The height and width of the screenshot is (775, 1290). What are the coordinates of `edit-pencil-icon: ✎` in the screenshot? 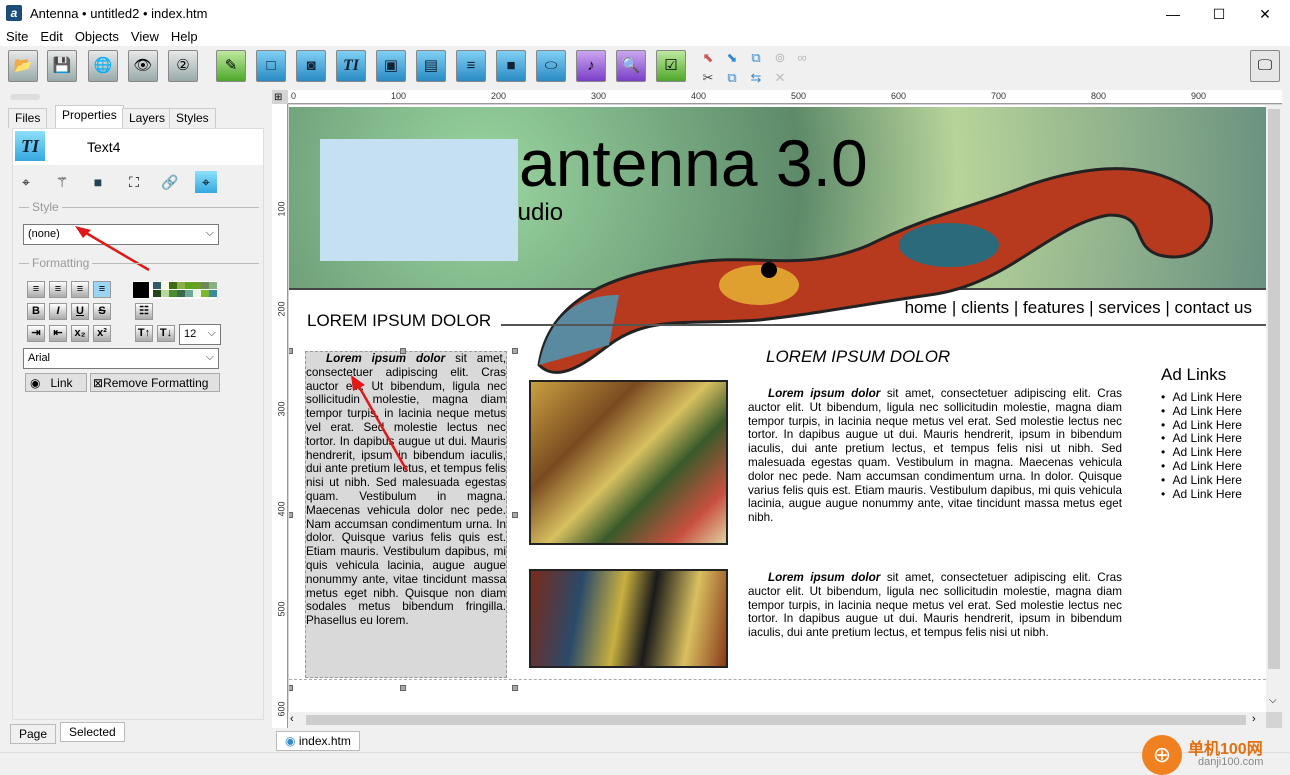 It's located at (231, 66).